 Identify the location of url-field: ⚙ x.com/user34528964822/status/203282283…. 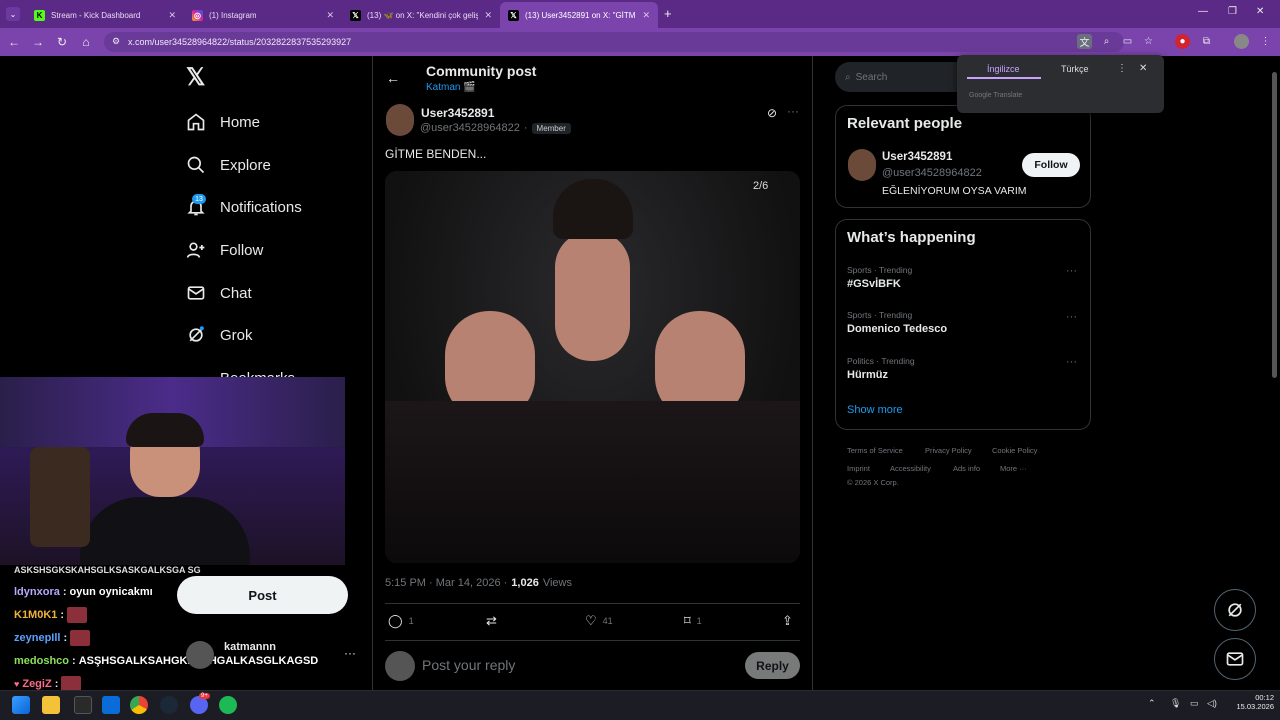
(614, 42).